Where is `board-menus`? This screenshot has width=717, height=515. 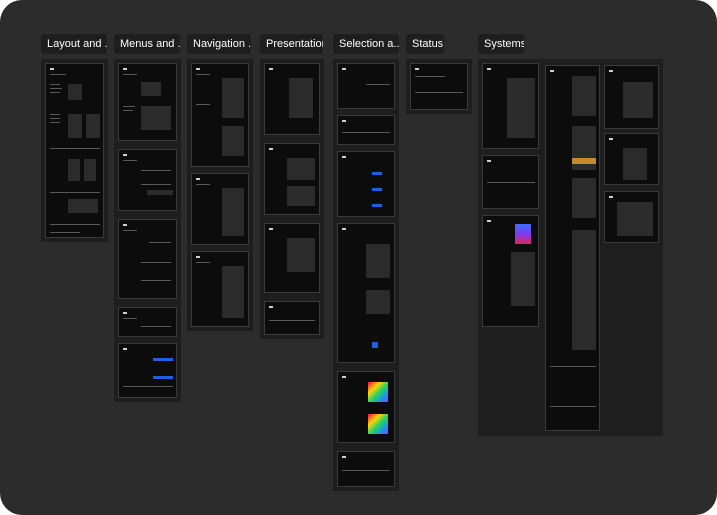
board-menus is located at coordinates (147, 230).